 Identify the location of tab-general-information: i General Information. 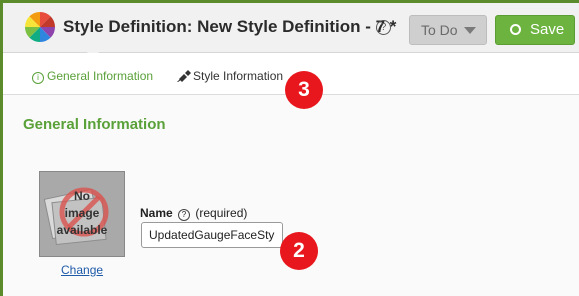
(92, 76).